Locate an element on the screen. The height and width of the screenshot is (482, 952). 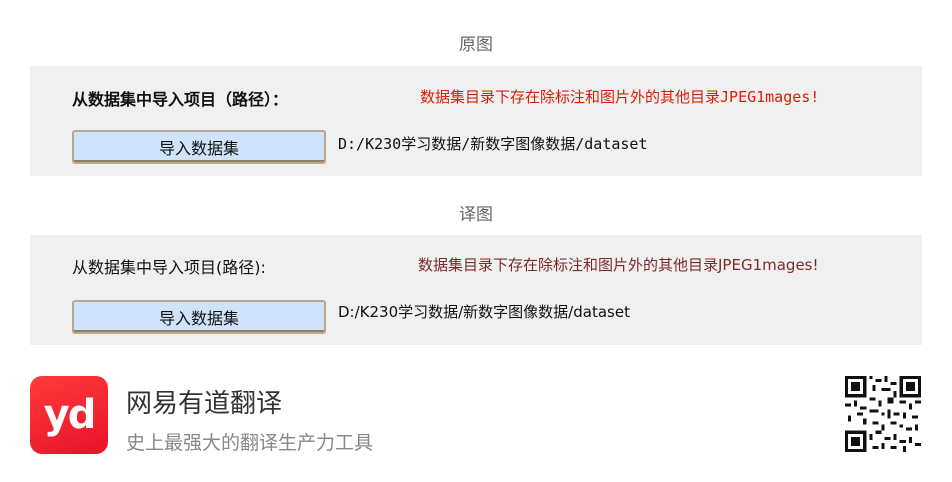
logo-text: yd is located at coordinates (70, 415).